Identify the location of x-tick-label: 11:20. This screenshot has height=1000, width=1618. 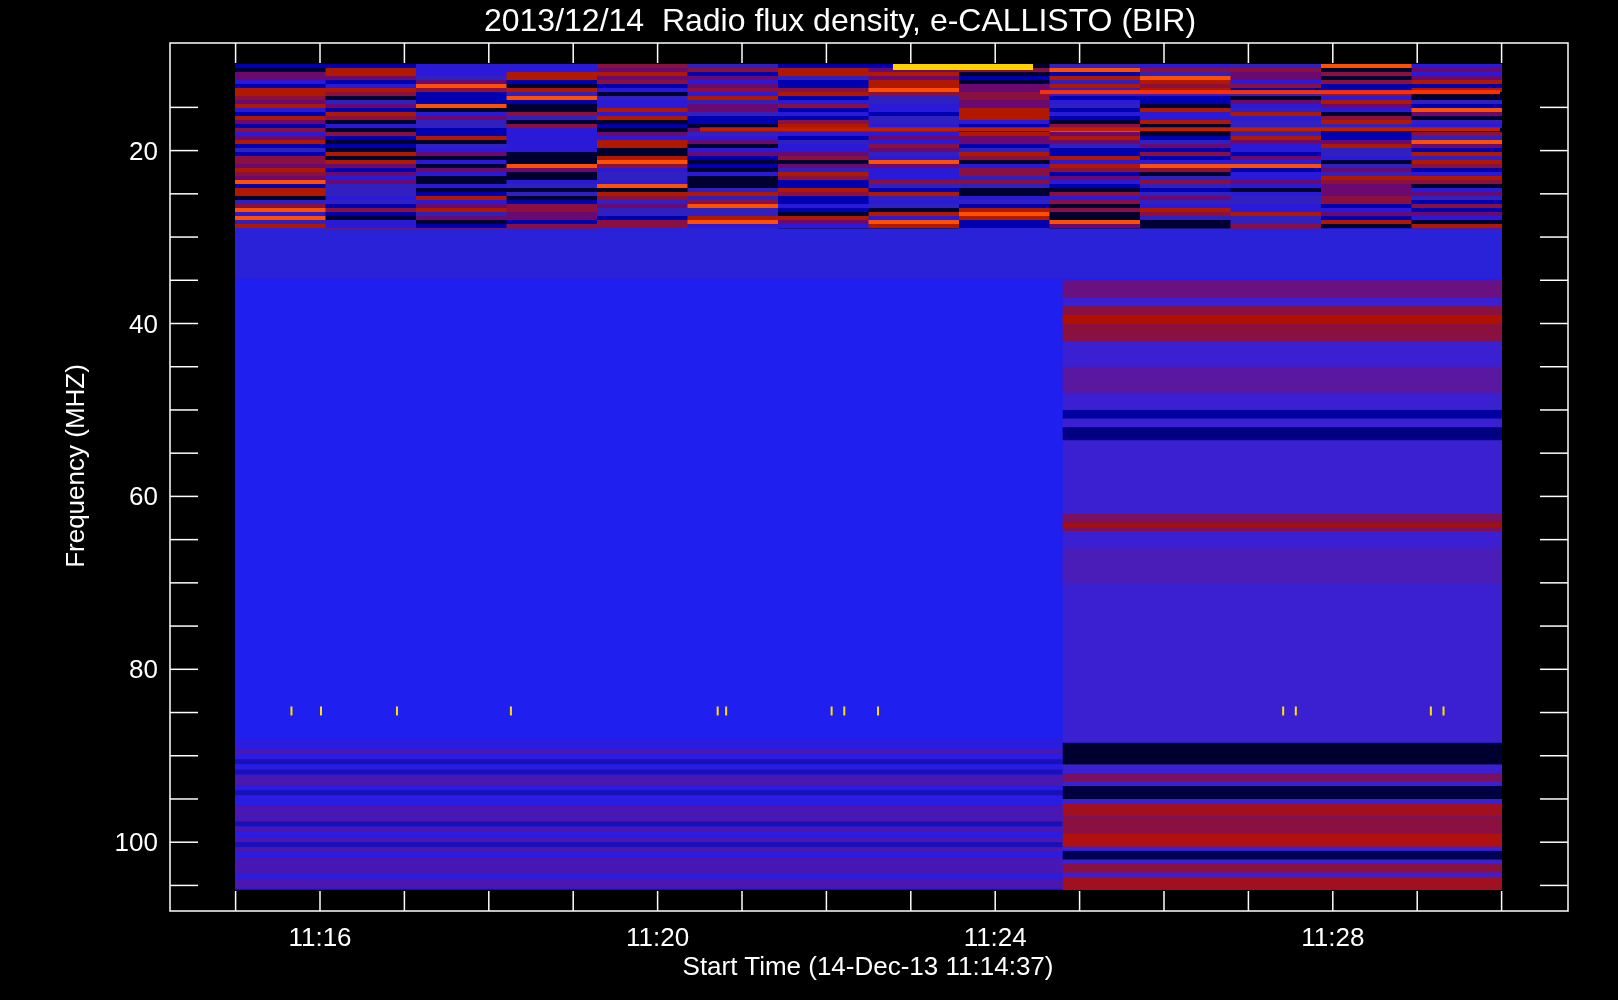
(658, 937).